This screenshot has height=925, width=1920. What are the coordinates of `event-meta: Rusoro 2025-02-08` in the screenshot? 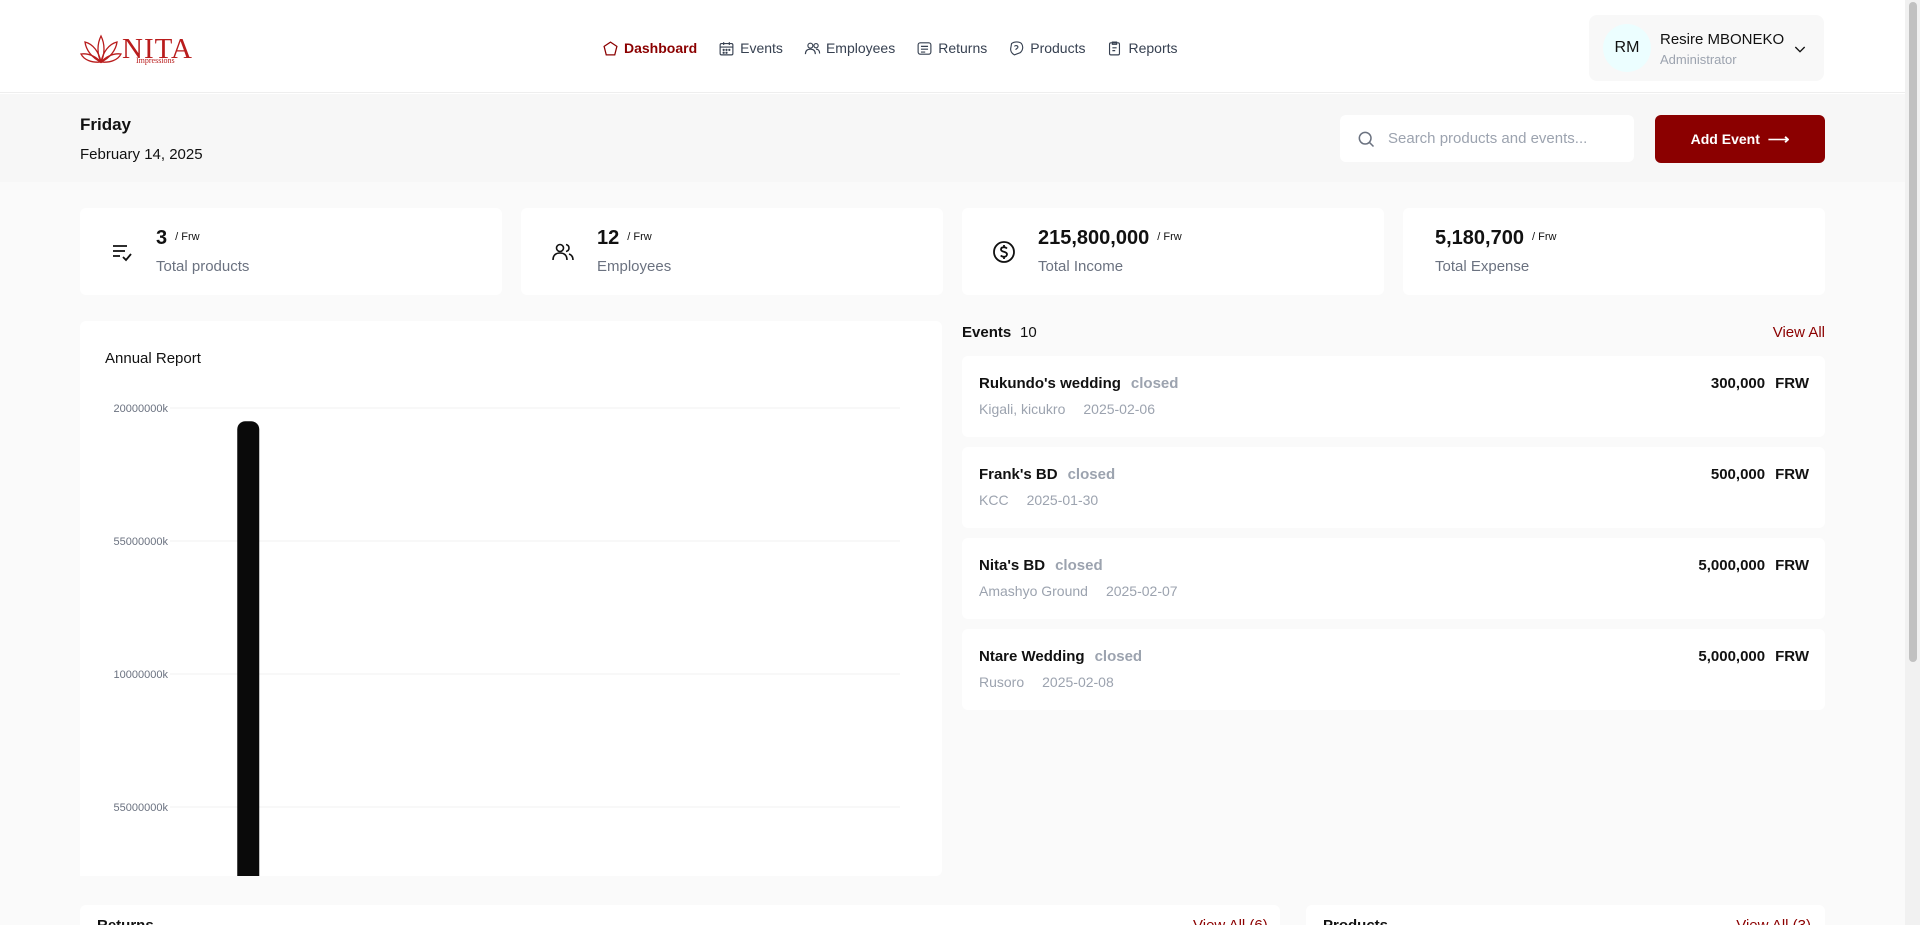 It's located at (1046, 682).